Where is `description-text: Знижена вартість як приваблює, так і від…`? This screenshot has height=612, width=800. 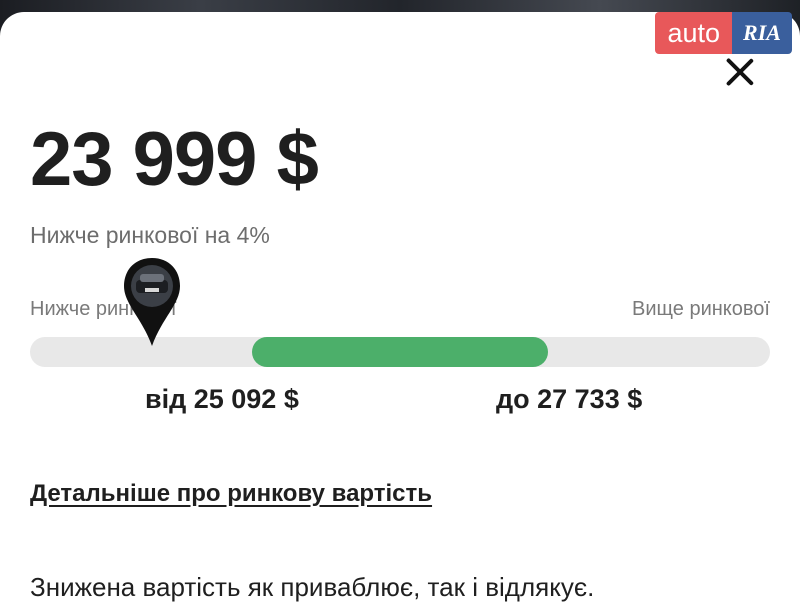
description-text: Знижена вартість як приваблює, так і від… is located at coordinates (312, 587).